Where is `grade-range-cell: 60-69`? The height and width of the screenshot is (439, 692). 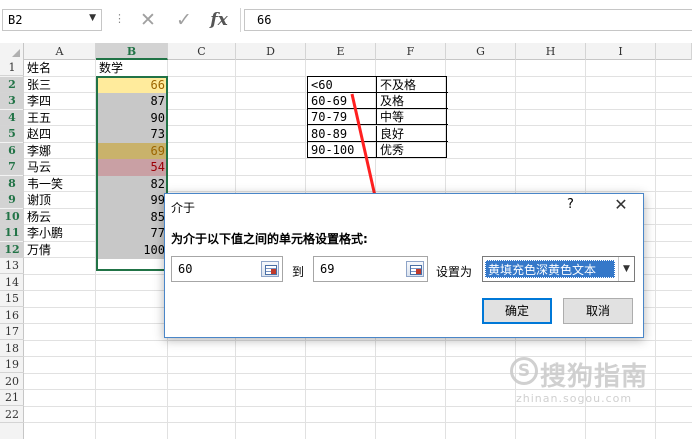 grade-range-cell: 60-69 is located at coordinates (342, 101).